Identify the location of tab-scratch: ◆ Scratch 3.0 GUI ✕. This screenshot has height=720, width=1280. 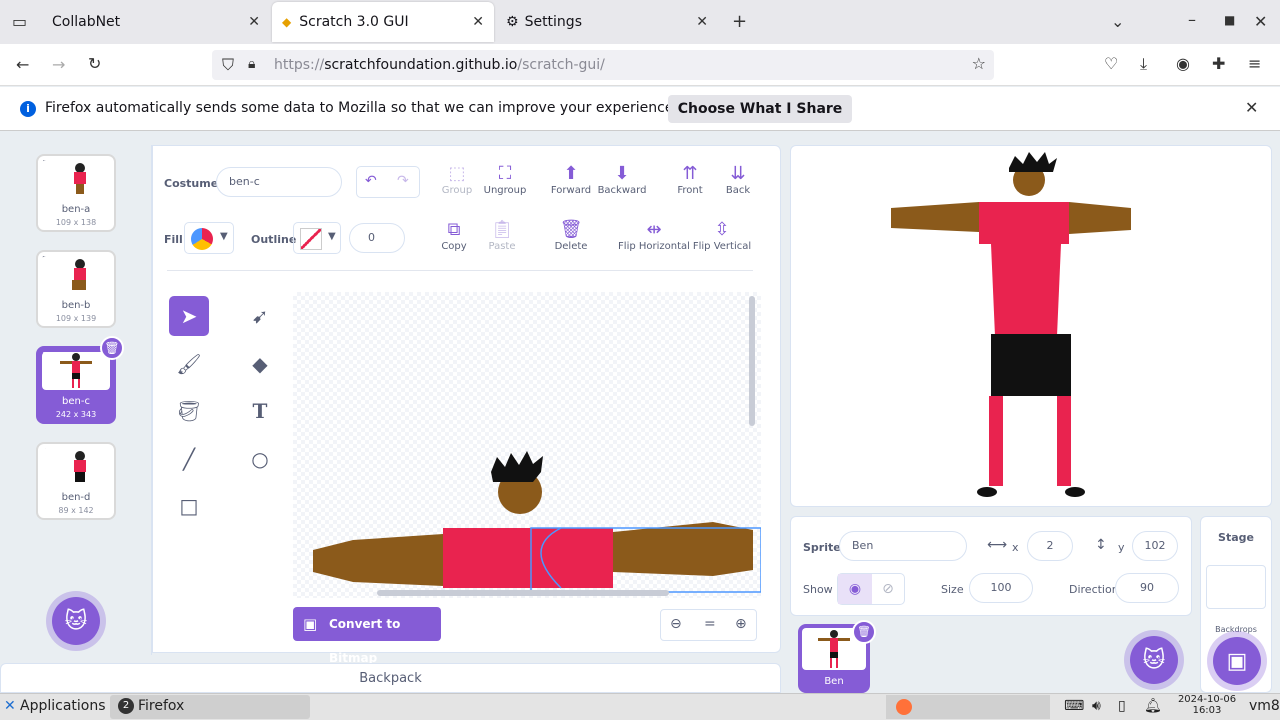
(383, 22).